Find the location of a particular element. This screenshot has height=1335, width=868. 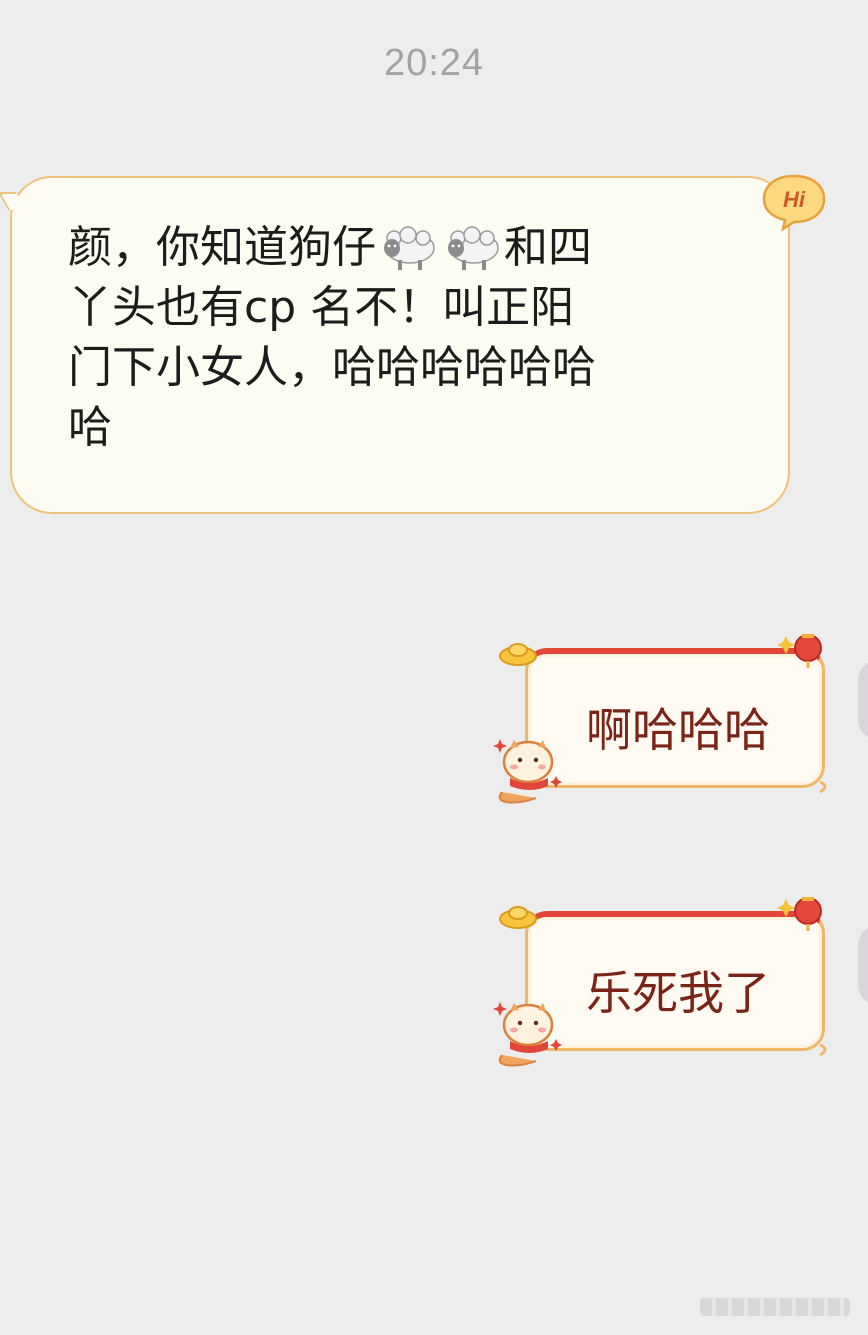

message-text-part-1: 颜，你知道狗仔 is located at coordinates (222, 247).